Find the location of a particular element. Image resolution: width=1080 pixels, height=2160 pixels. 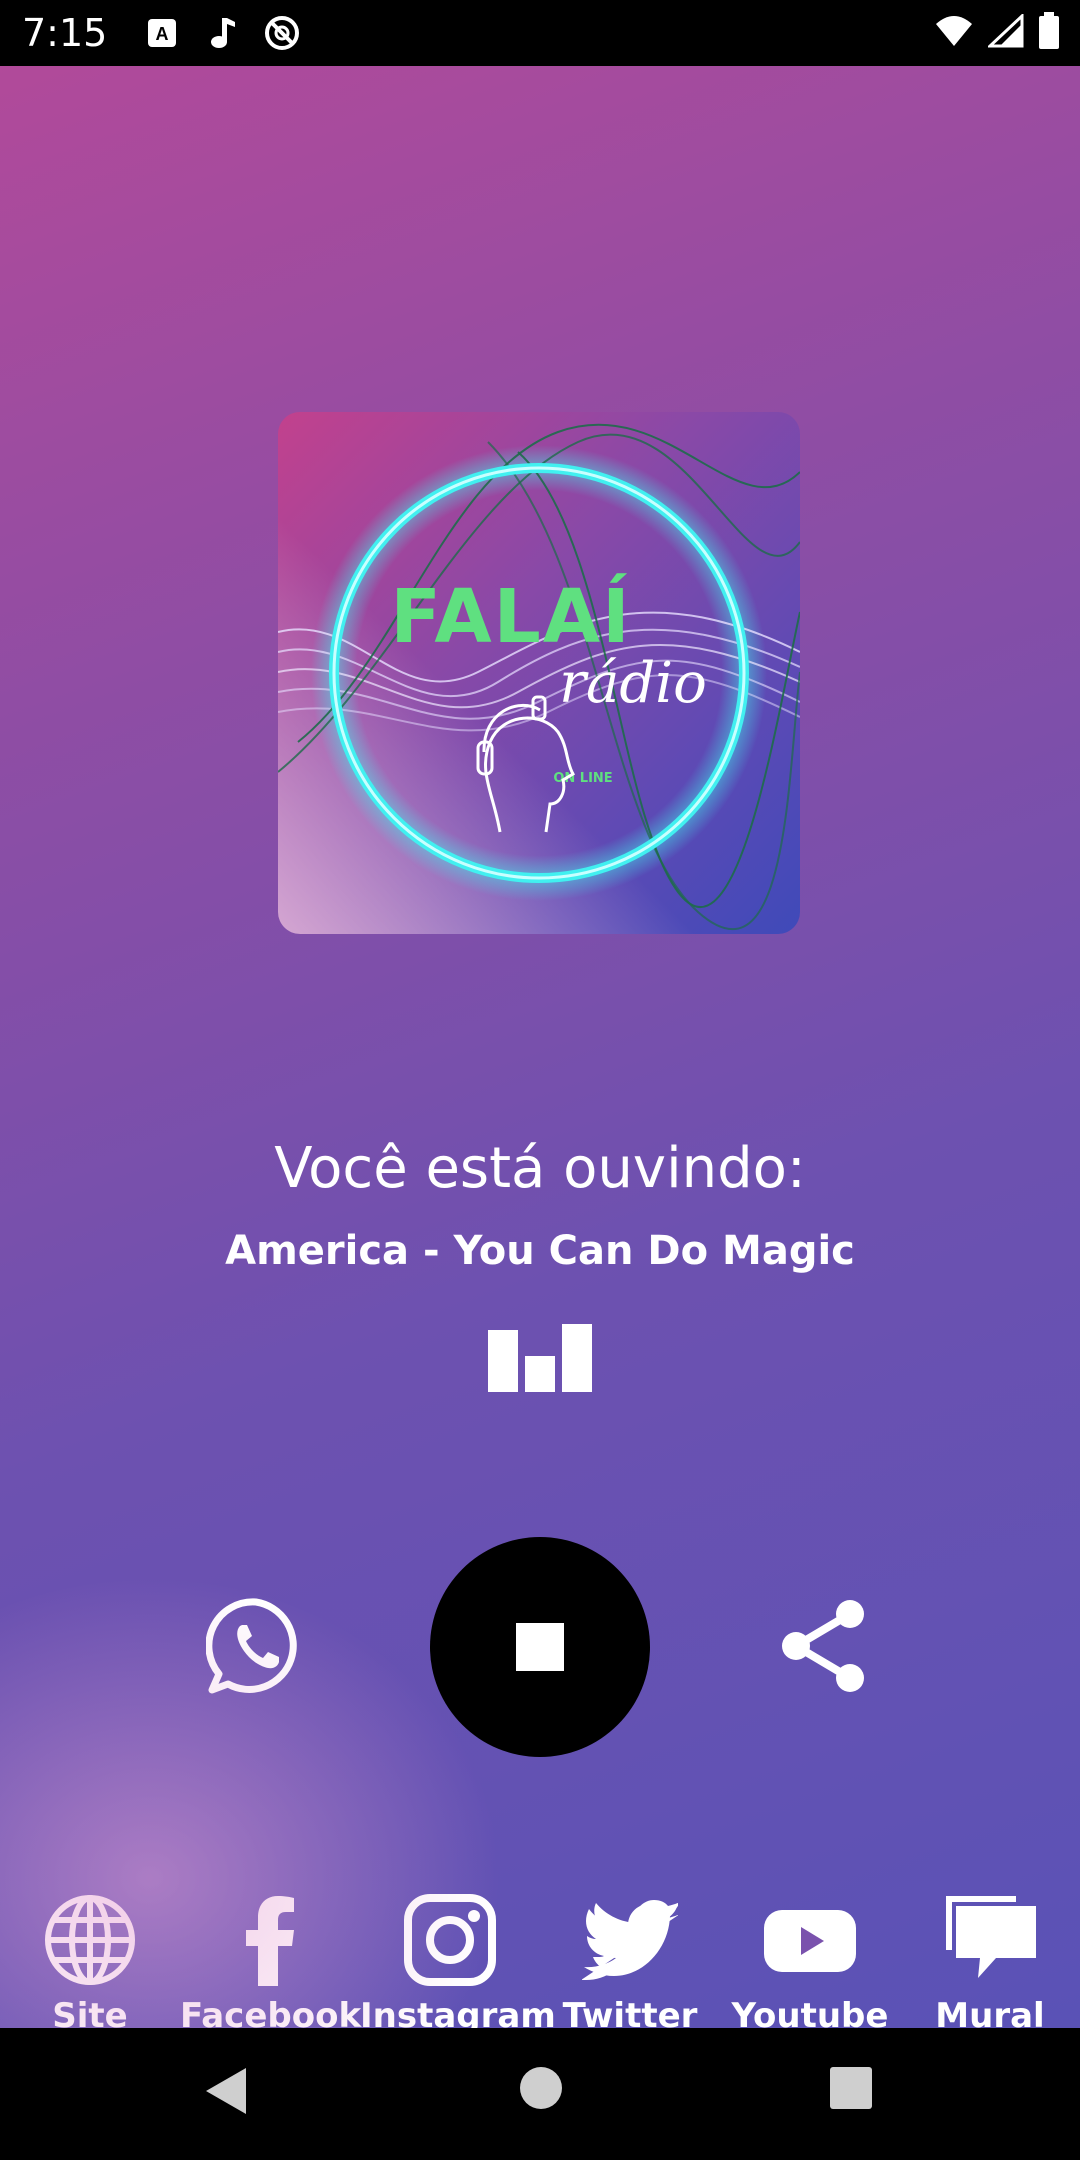

now-playing-label: Você está ouvindo: is located at coordinates (540, 1168).